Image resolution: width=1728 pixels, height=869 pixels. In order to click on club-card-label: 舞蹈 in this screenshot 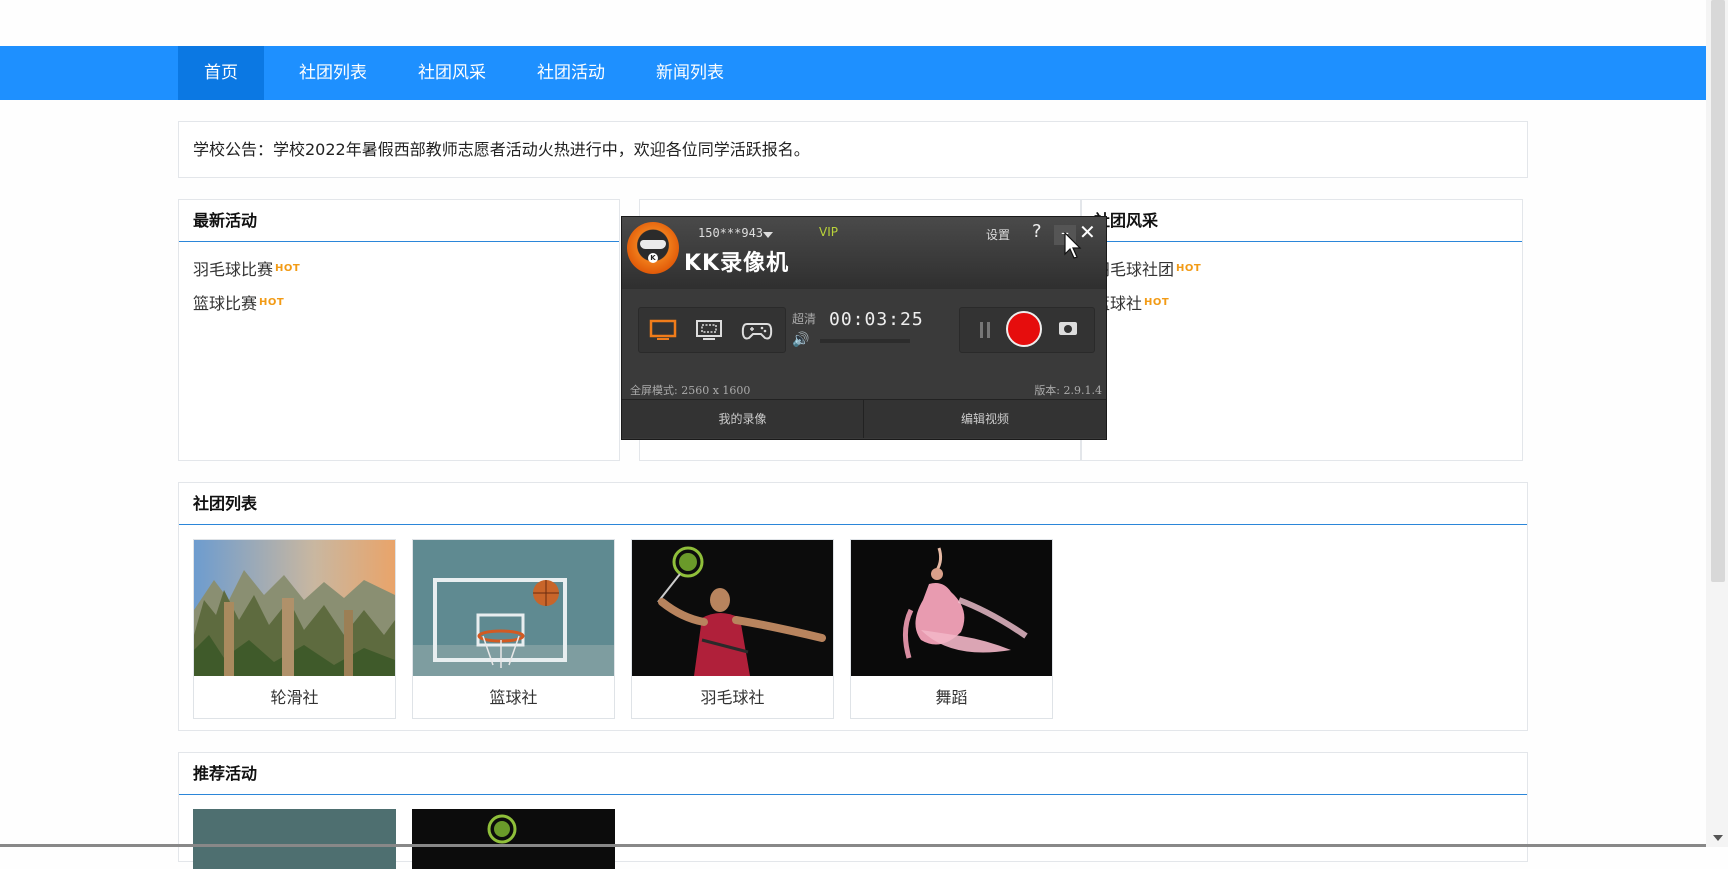, I will do `click(951, 698)`.